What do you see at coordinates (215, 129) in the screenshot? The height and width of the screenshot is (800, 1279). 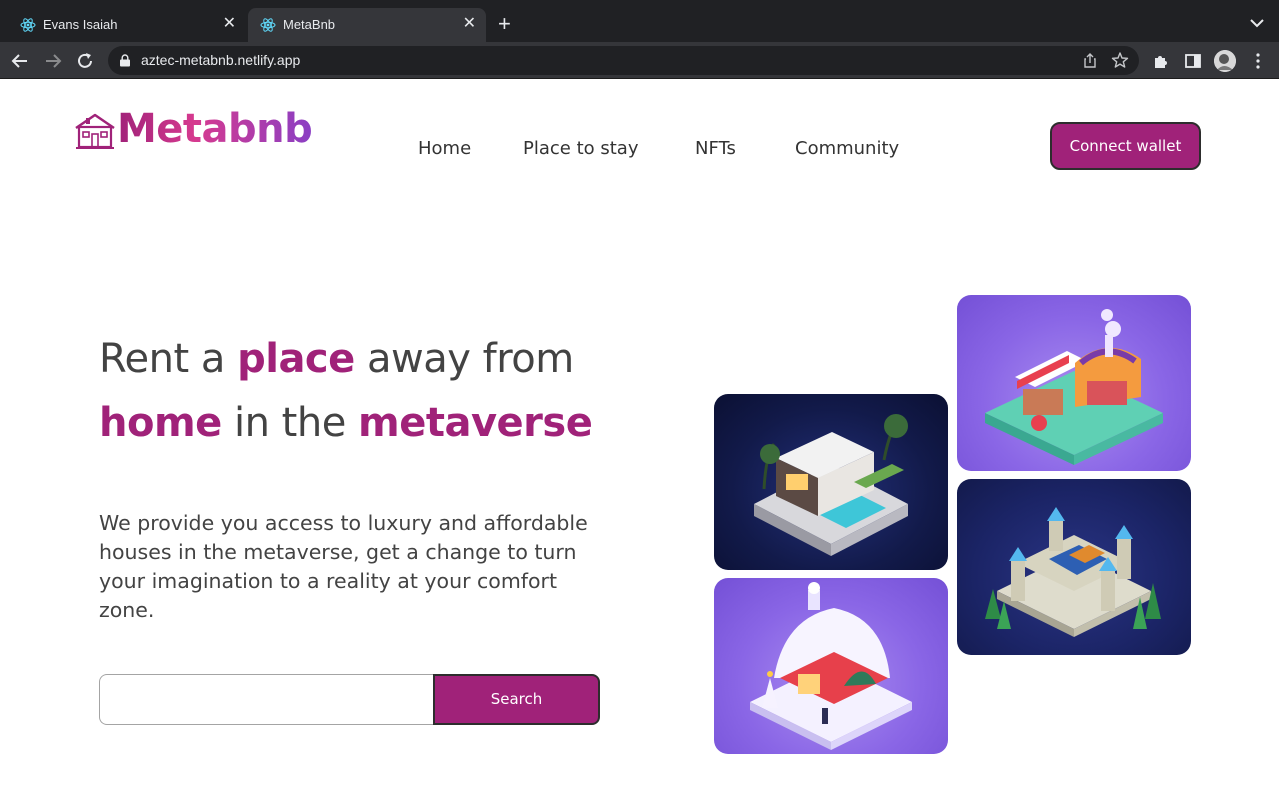 I see `logo-text: Metabnb` at bounding box center [215, 129].